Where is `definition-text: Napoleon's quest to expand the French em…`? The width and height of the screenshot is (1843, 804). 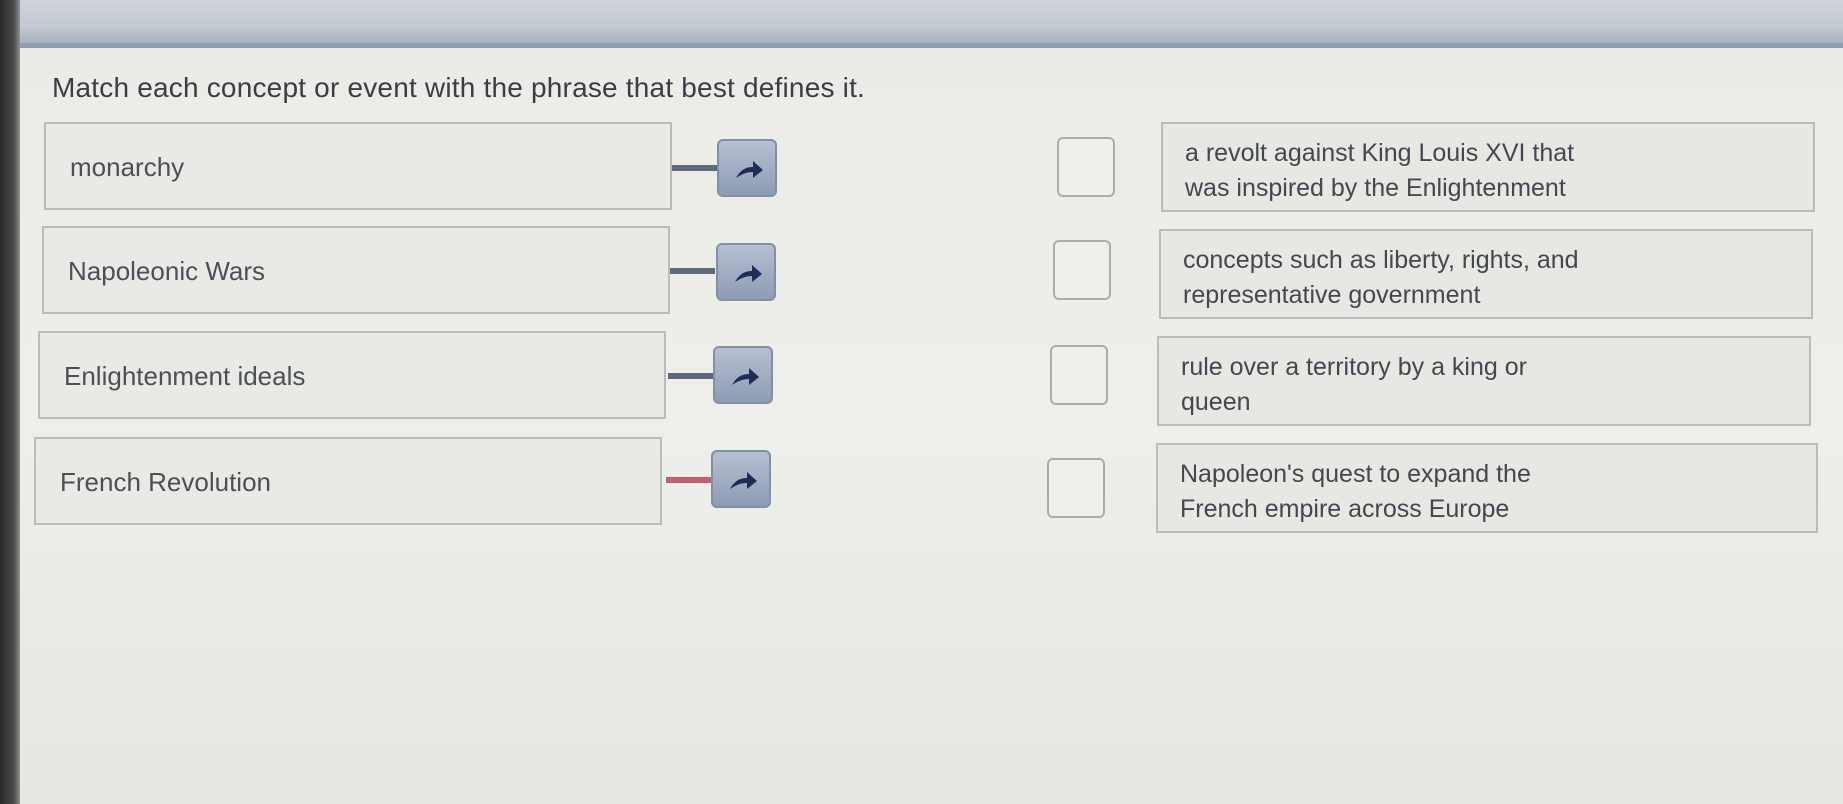 definition-text: Napoleon's quest to expand the French em… is located at coordinates (1480, 492).